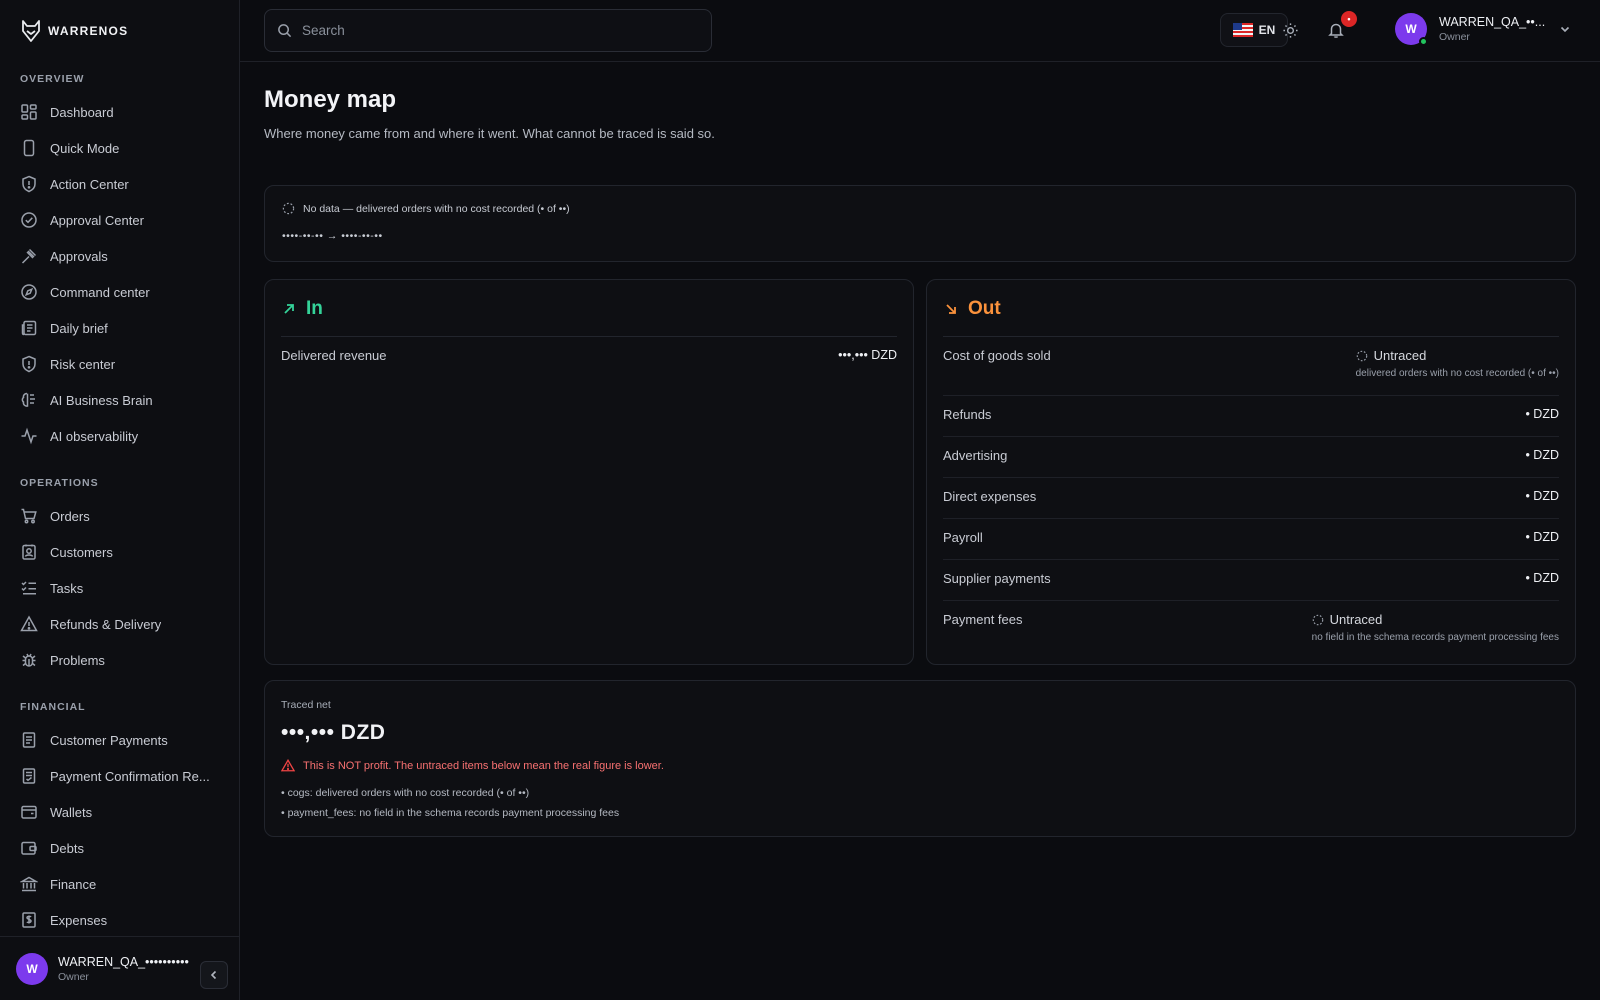 This screenshot has height=1000, width=1600. Describe the element at coordinates (120, 920) in the screenshot. I see `sidebar-item-expenses: Expenses` at that location.